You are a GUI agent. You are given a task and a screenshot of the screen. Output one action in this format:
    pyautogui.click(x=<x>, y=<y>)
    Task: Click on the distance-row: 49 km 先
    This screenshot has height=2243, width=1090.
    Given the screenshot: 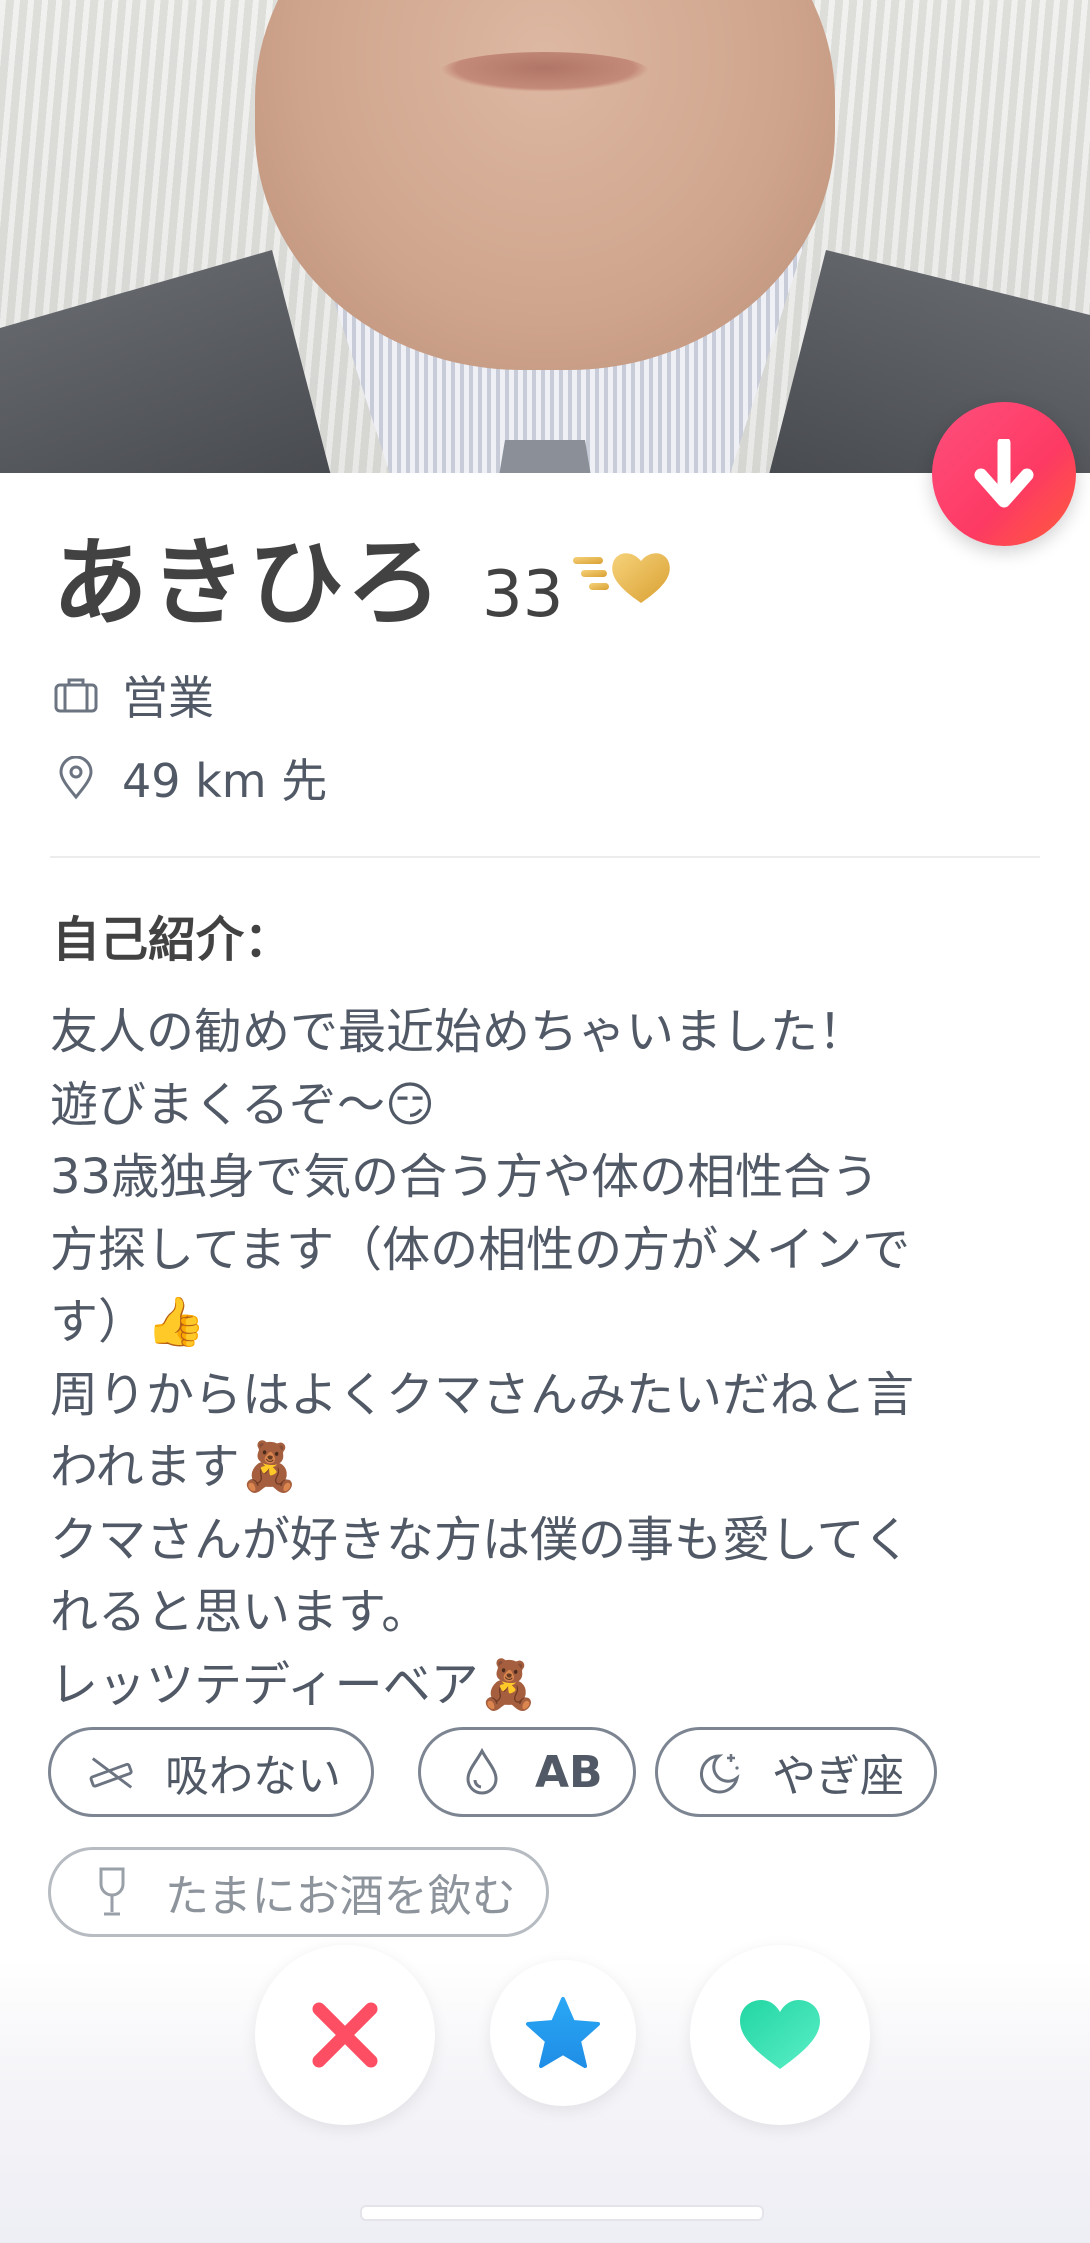 What is the action you would take?
    pyautogui.click(x=189, y=778)
    